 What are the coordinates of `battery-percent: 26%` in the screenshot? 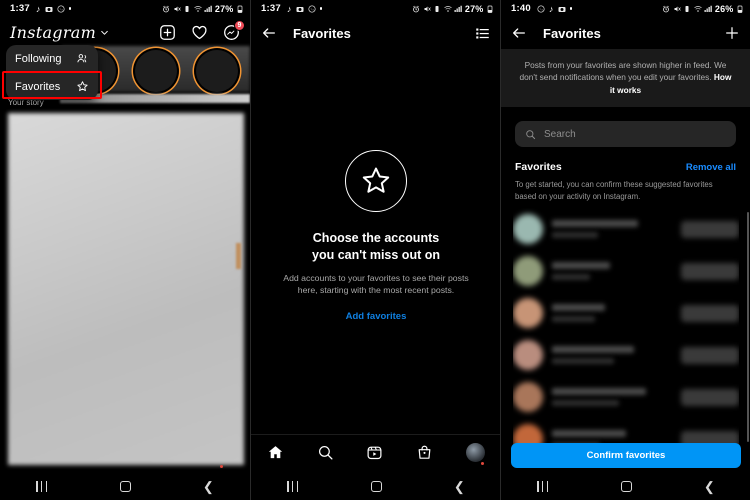 It's located at (724, 8).